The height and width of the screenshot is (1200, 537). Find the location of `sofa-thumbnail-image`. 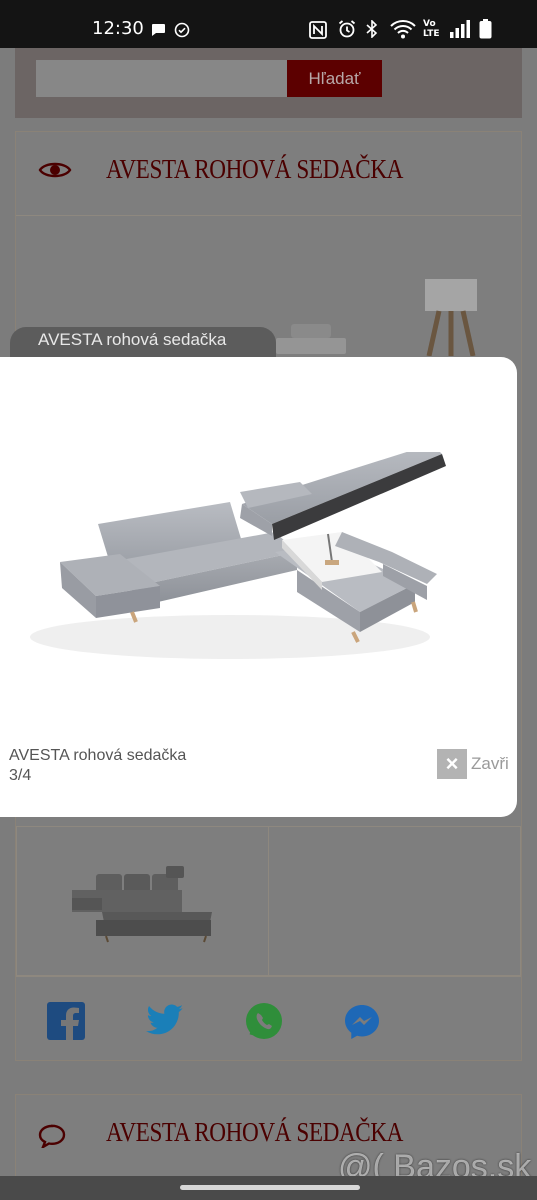

sofa-thumbnail-image is located at coordinates (142, 904).